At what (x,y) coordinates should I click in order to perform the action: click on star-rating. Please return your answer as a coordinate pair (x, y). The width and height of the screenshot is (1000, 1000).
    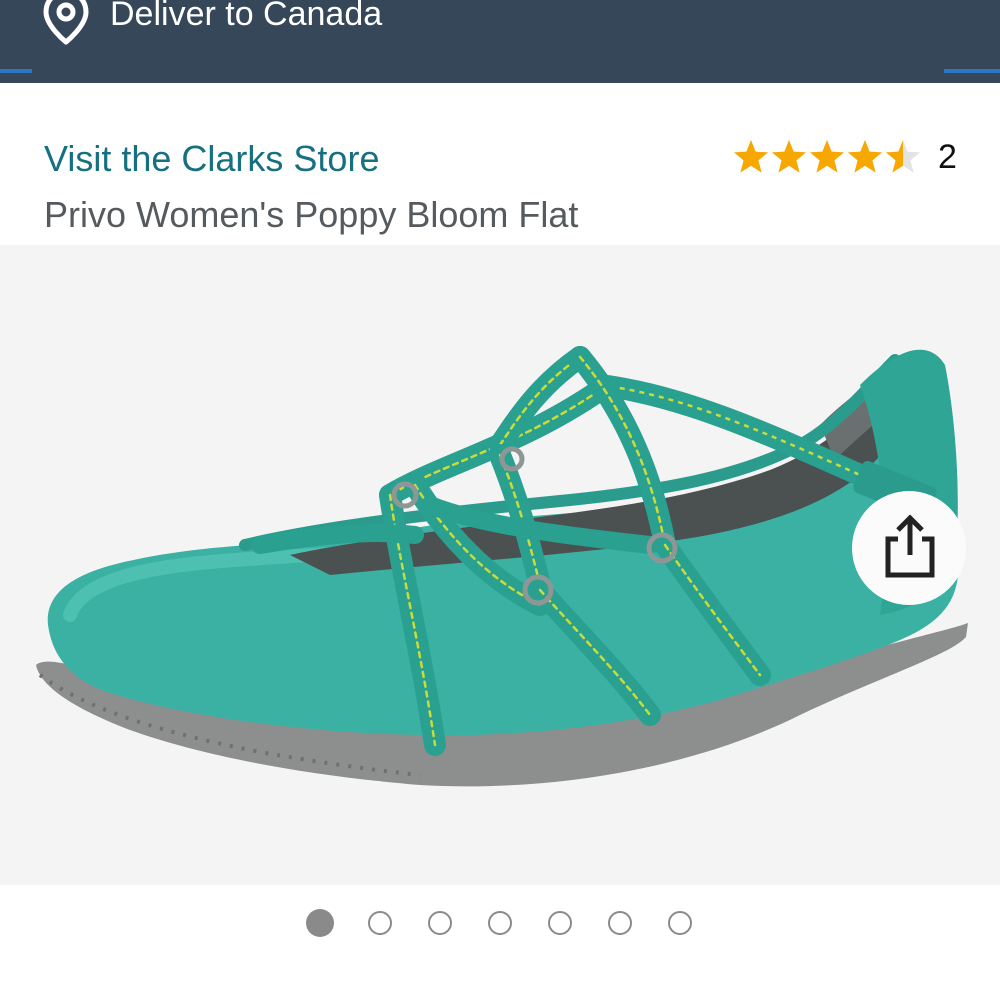
    Looking at the image, I should click on (827, 157).